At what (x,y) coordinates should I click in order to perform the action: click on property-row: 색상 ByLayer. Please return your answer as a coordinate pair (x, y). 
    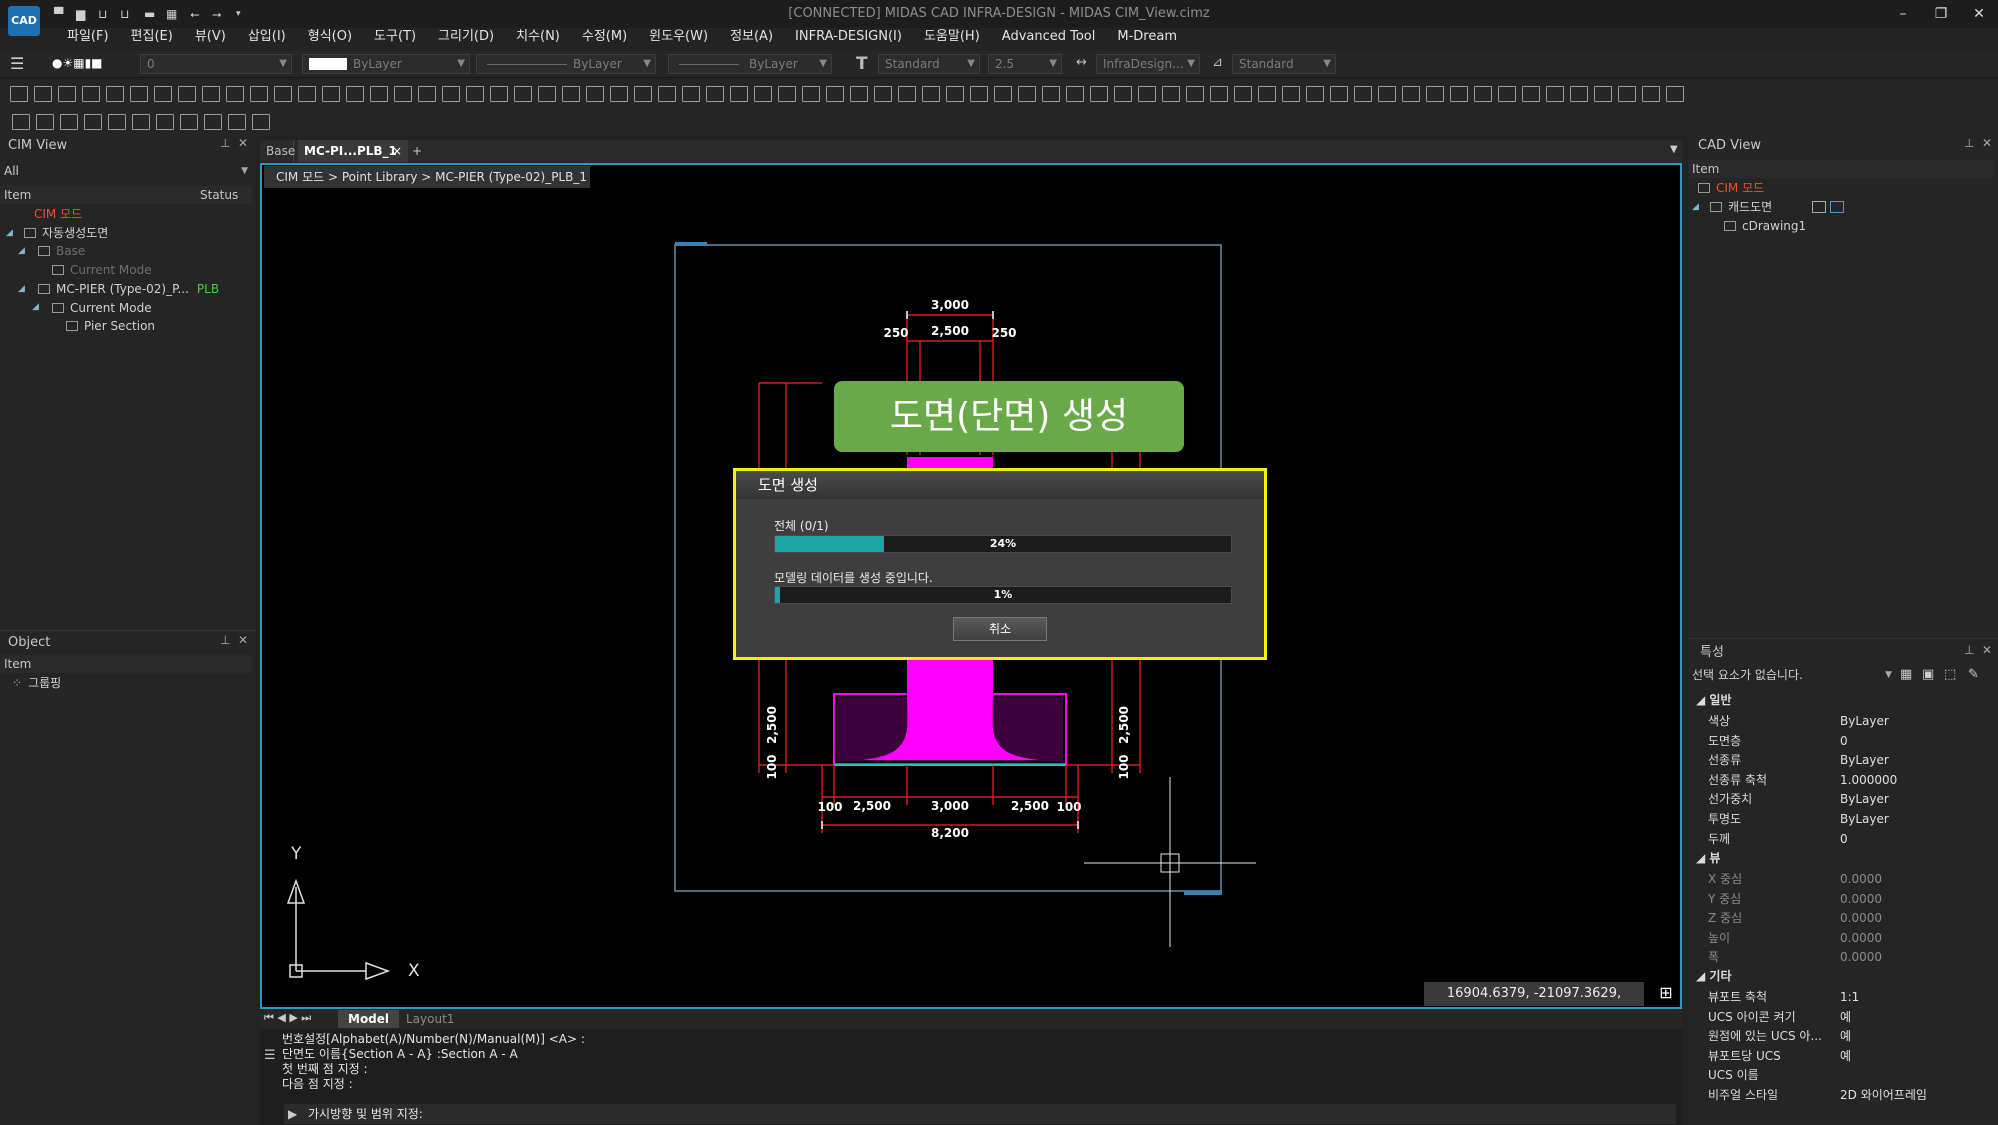
    Looking at the image, I should click on (1838, 721).